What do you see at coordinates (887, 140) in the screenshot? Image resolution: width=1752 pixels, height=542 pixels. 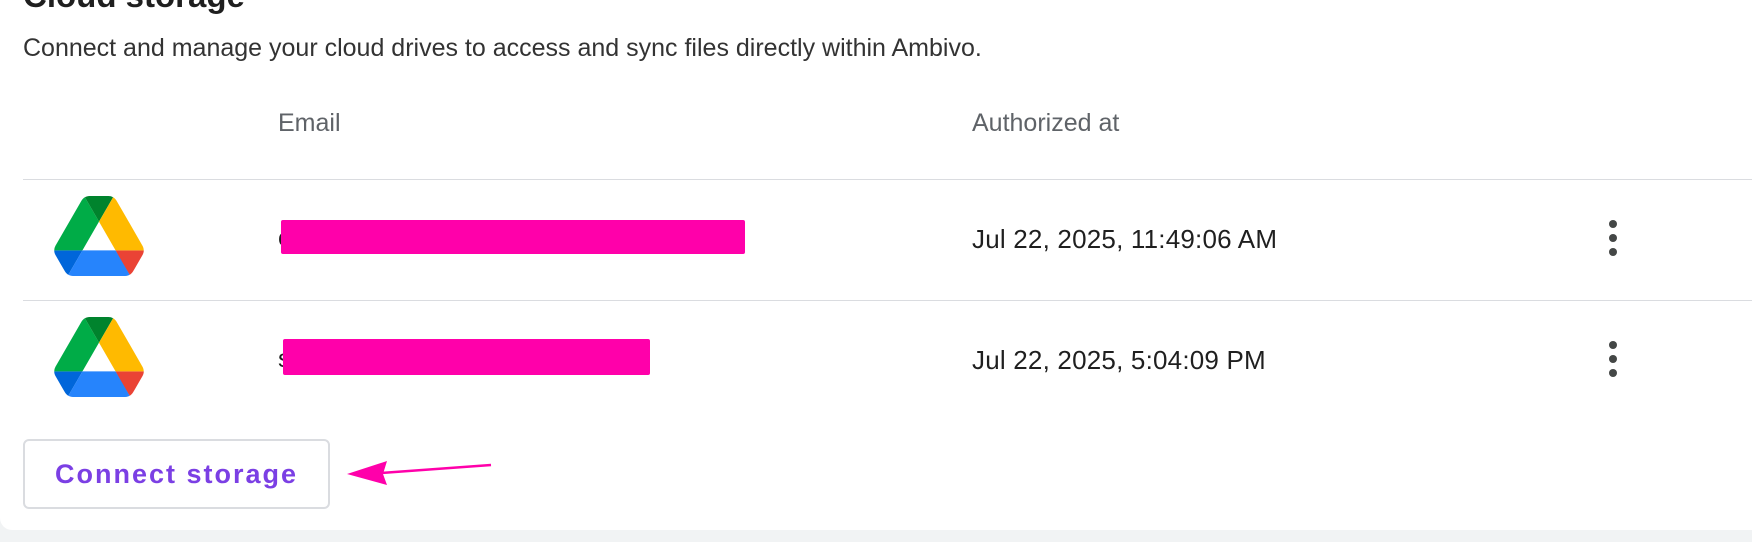 I see `table-header: Email Authorized at` at bounding box center [887, 140].